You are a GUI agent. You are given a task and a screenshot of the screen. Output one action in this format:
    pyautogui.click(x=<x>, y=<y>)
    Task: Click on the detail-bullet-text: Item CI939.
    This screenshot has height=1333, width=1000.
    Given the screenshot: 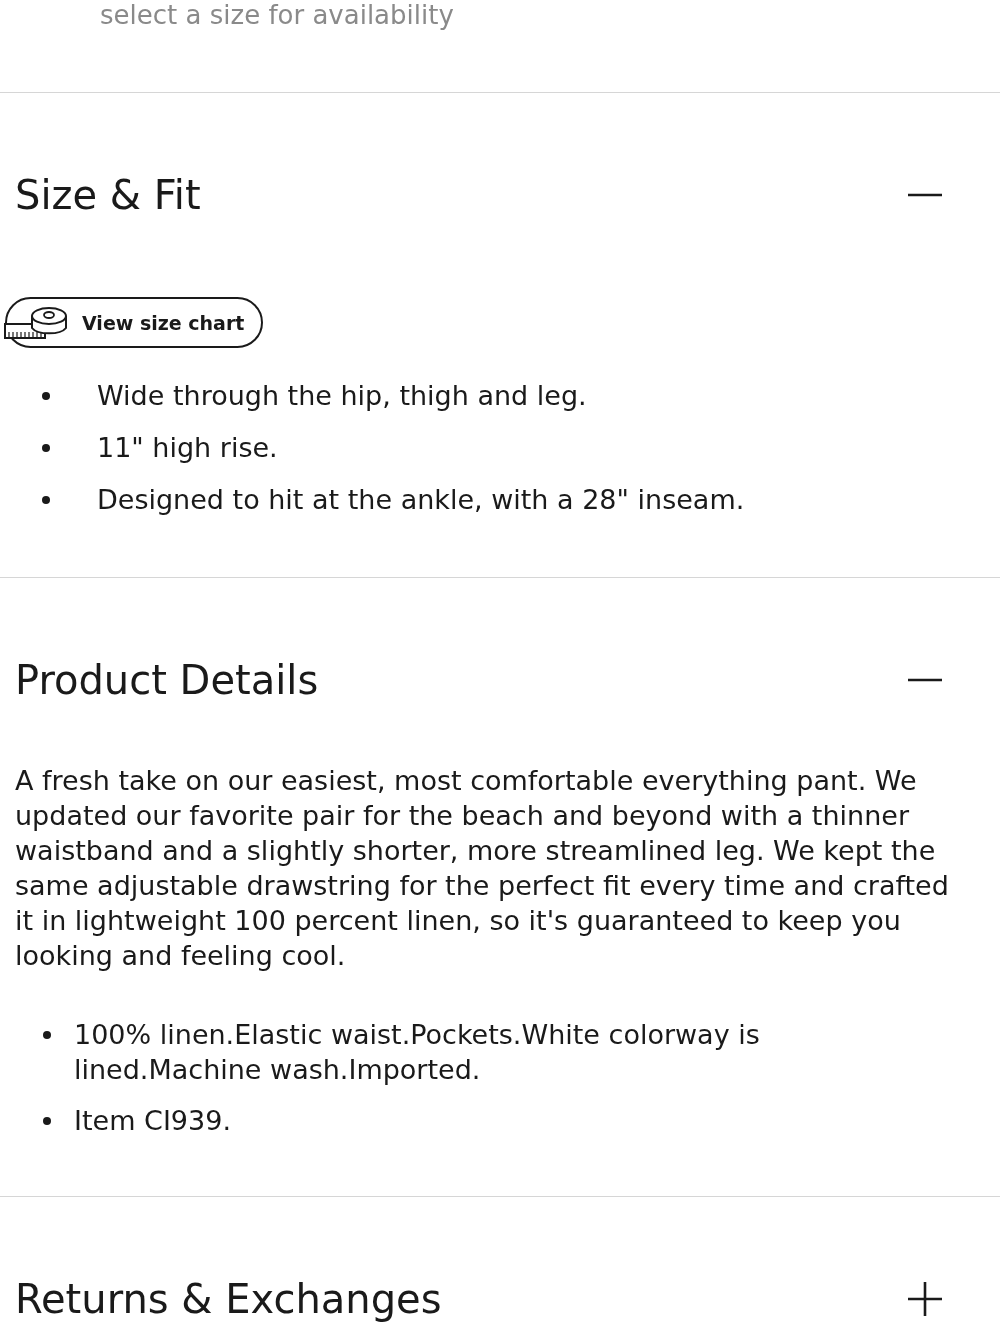 What is the action you would take?
    pyautogui.click(x=152, y=1121)
    